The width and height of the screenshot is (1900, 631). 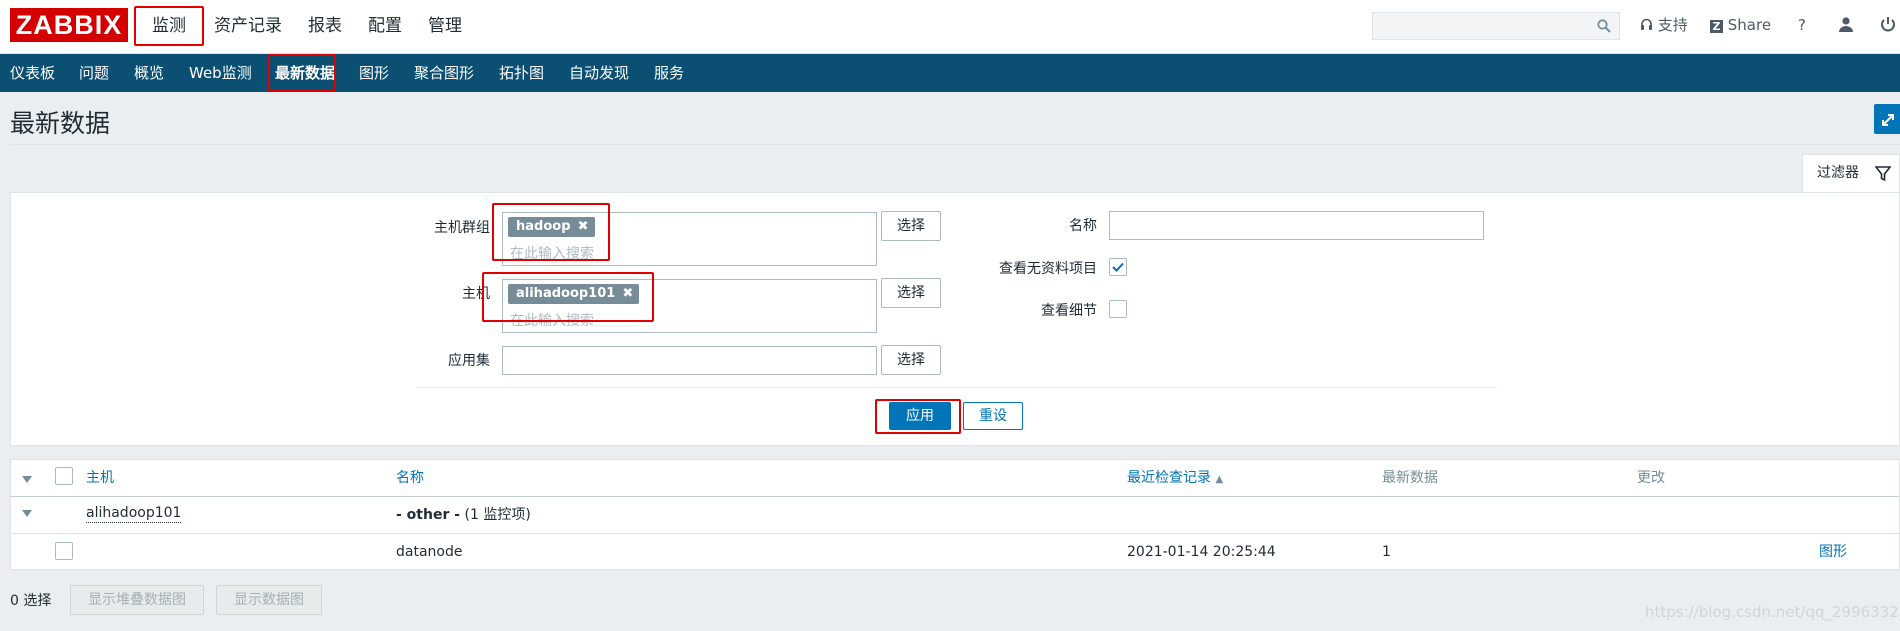 I want to click on menu-configuration: 配置, so click(x=385, y=27).